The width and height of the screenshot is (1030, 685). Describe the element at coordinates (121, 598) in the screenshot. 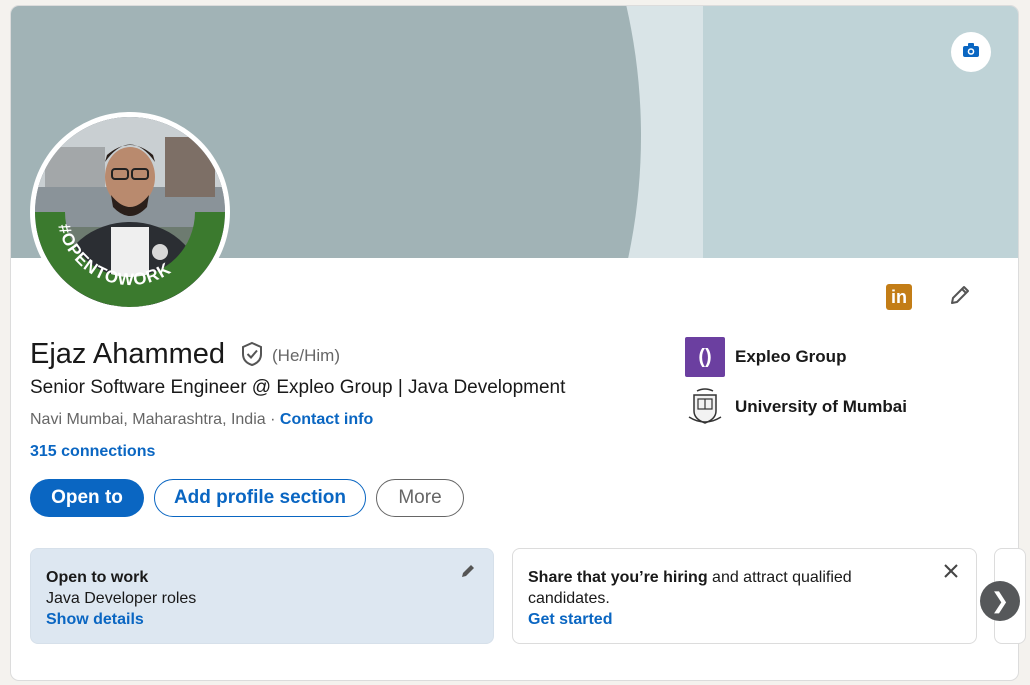

I see `open-to-work-roles: Java Developer roles` at that location.